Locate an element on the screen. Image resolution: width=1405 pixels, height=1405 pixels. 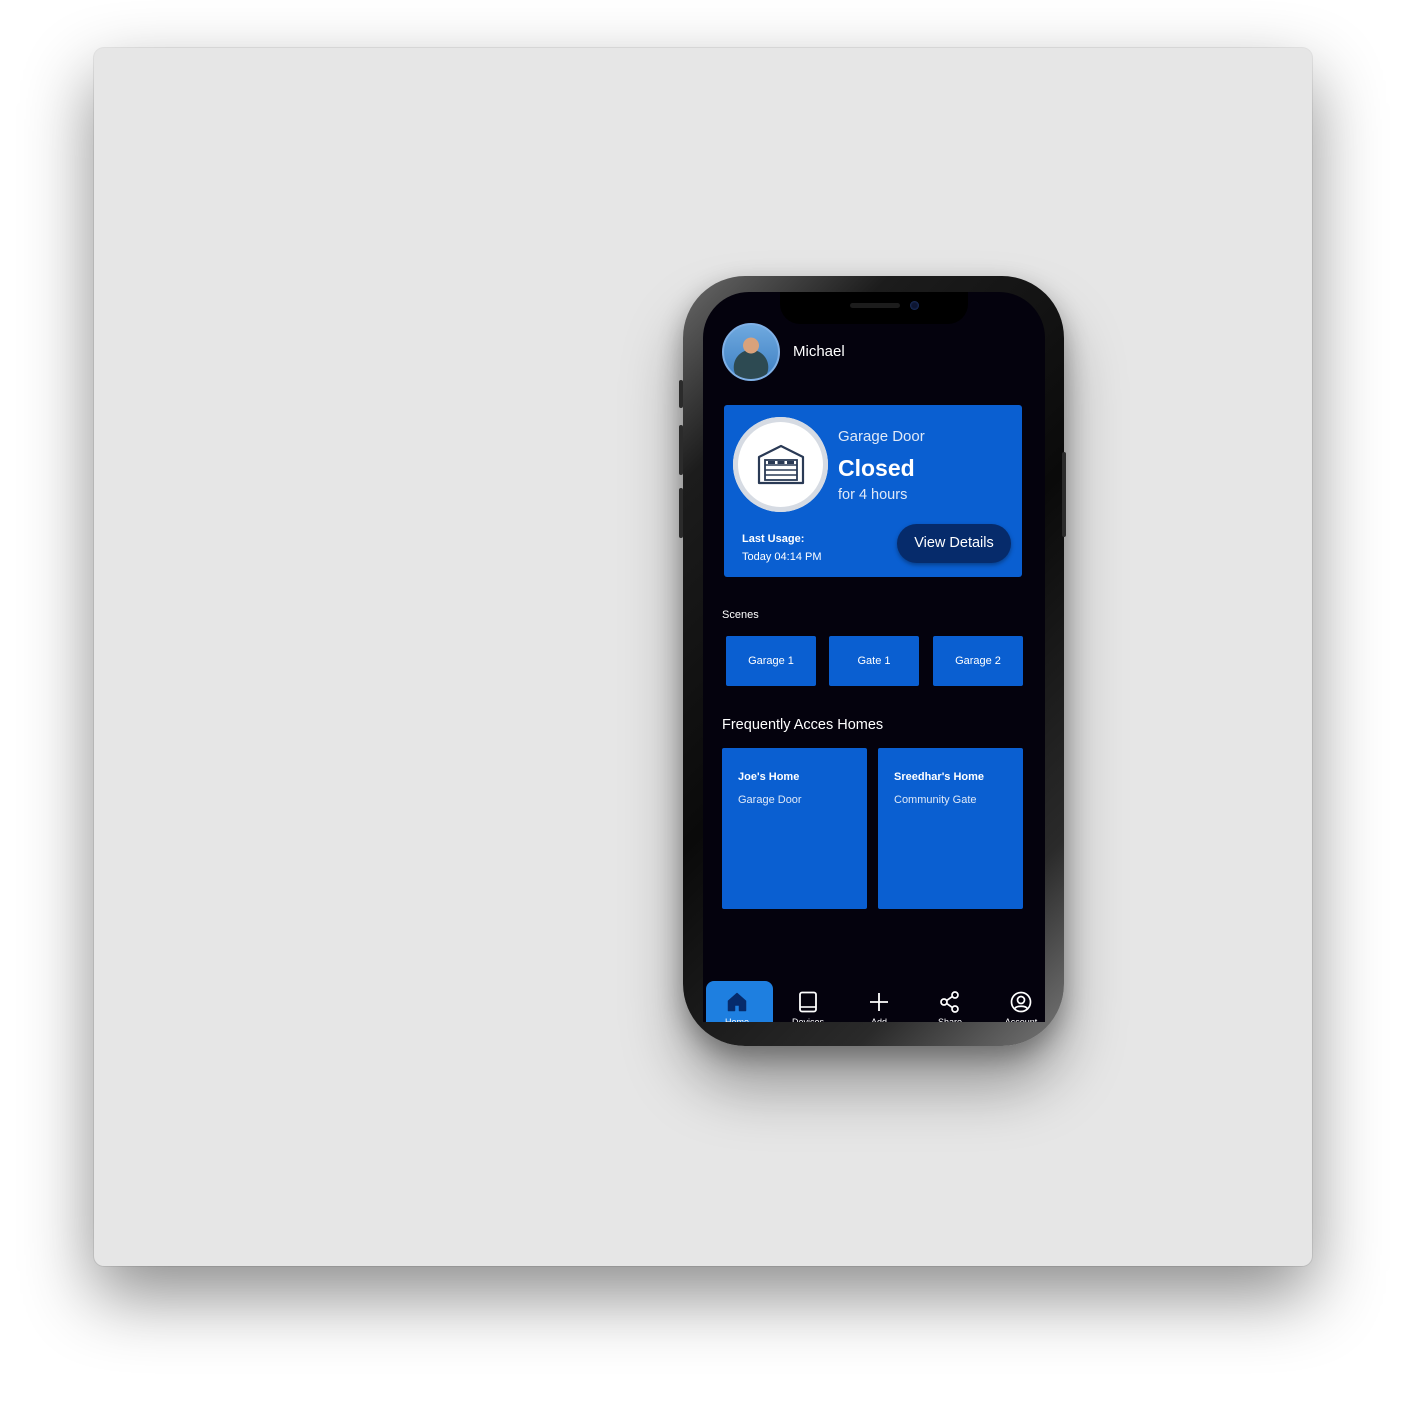
view-details-button: View Details is located at coordinates (954, 543).